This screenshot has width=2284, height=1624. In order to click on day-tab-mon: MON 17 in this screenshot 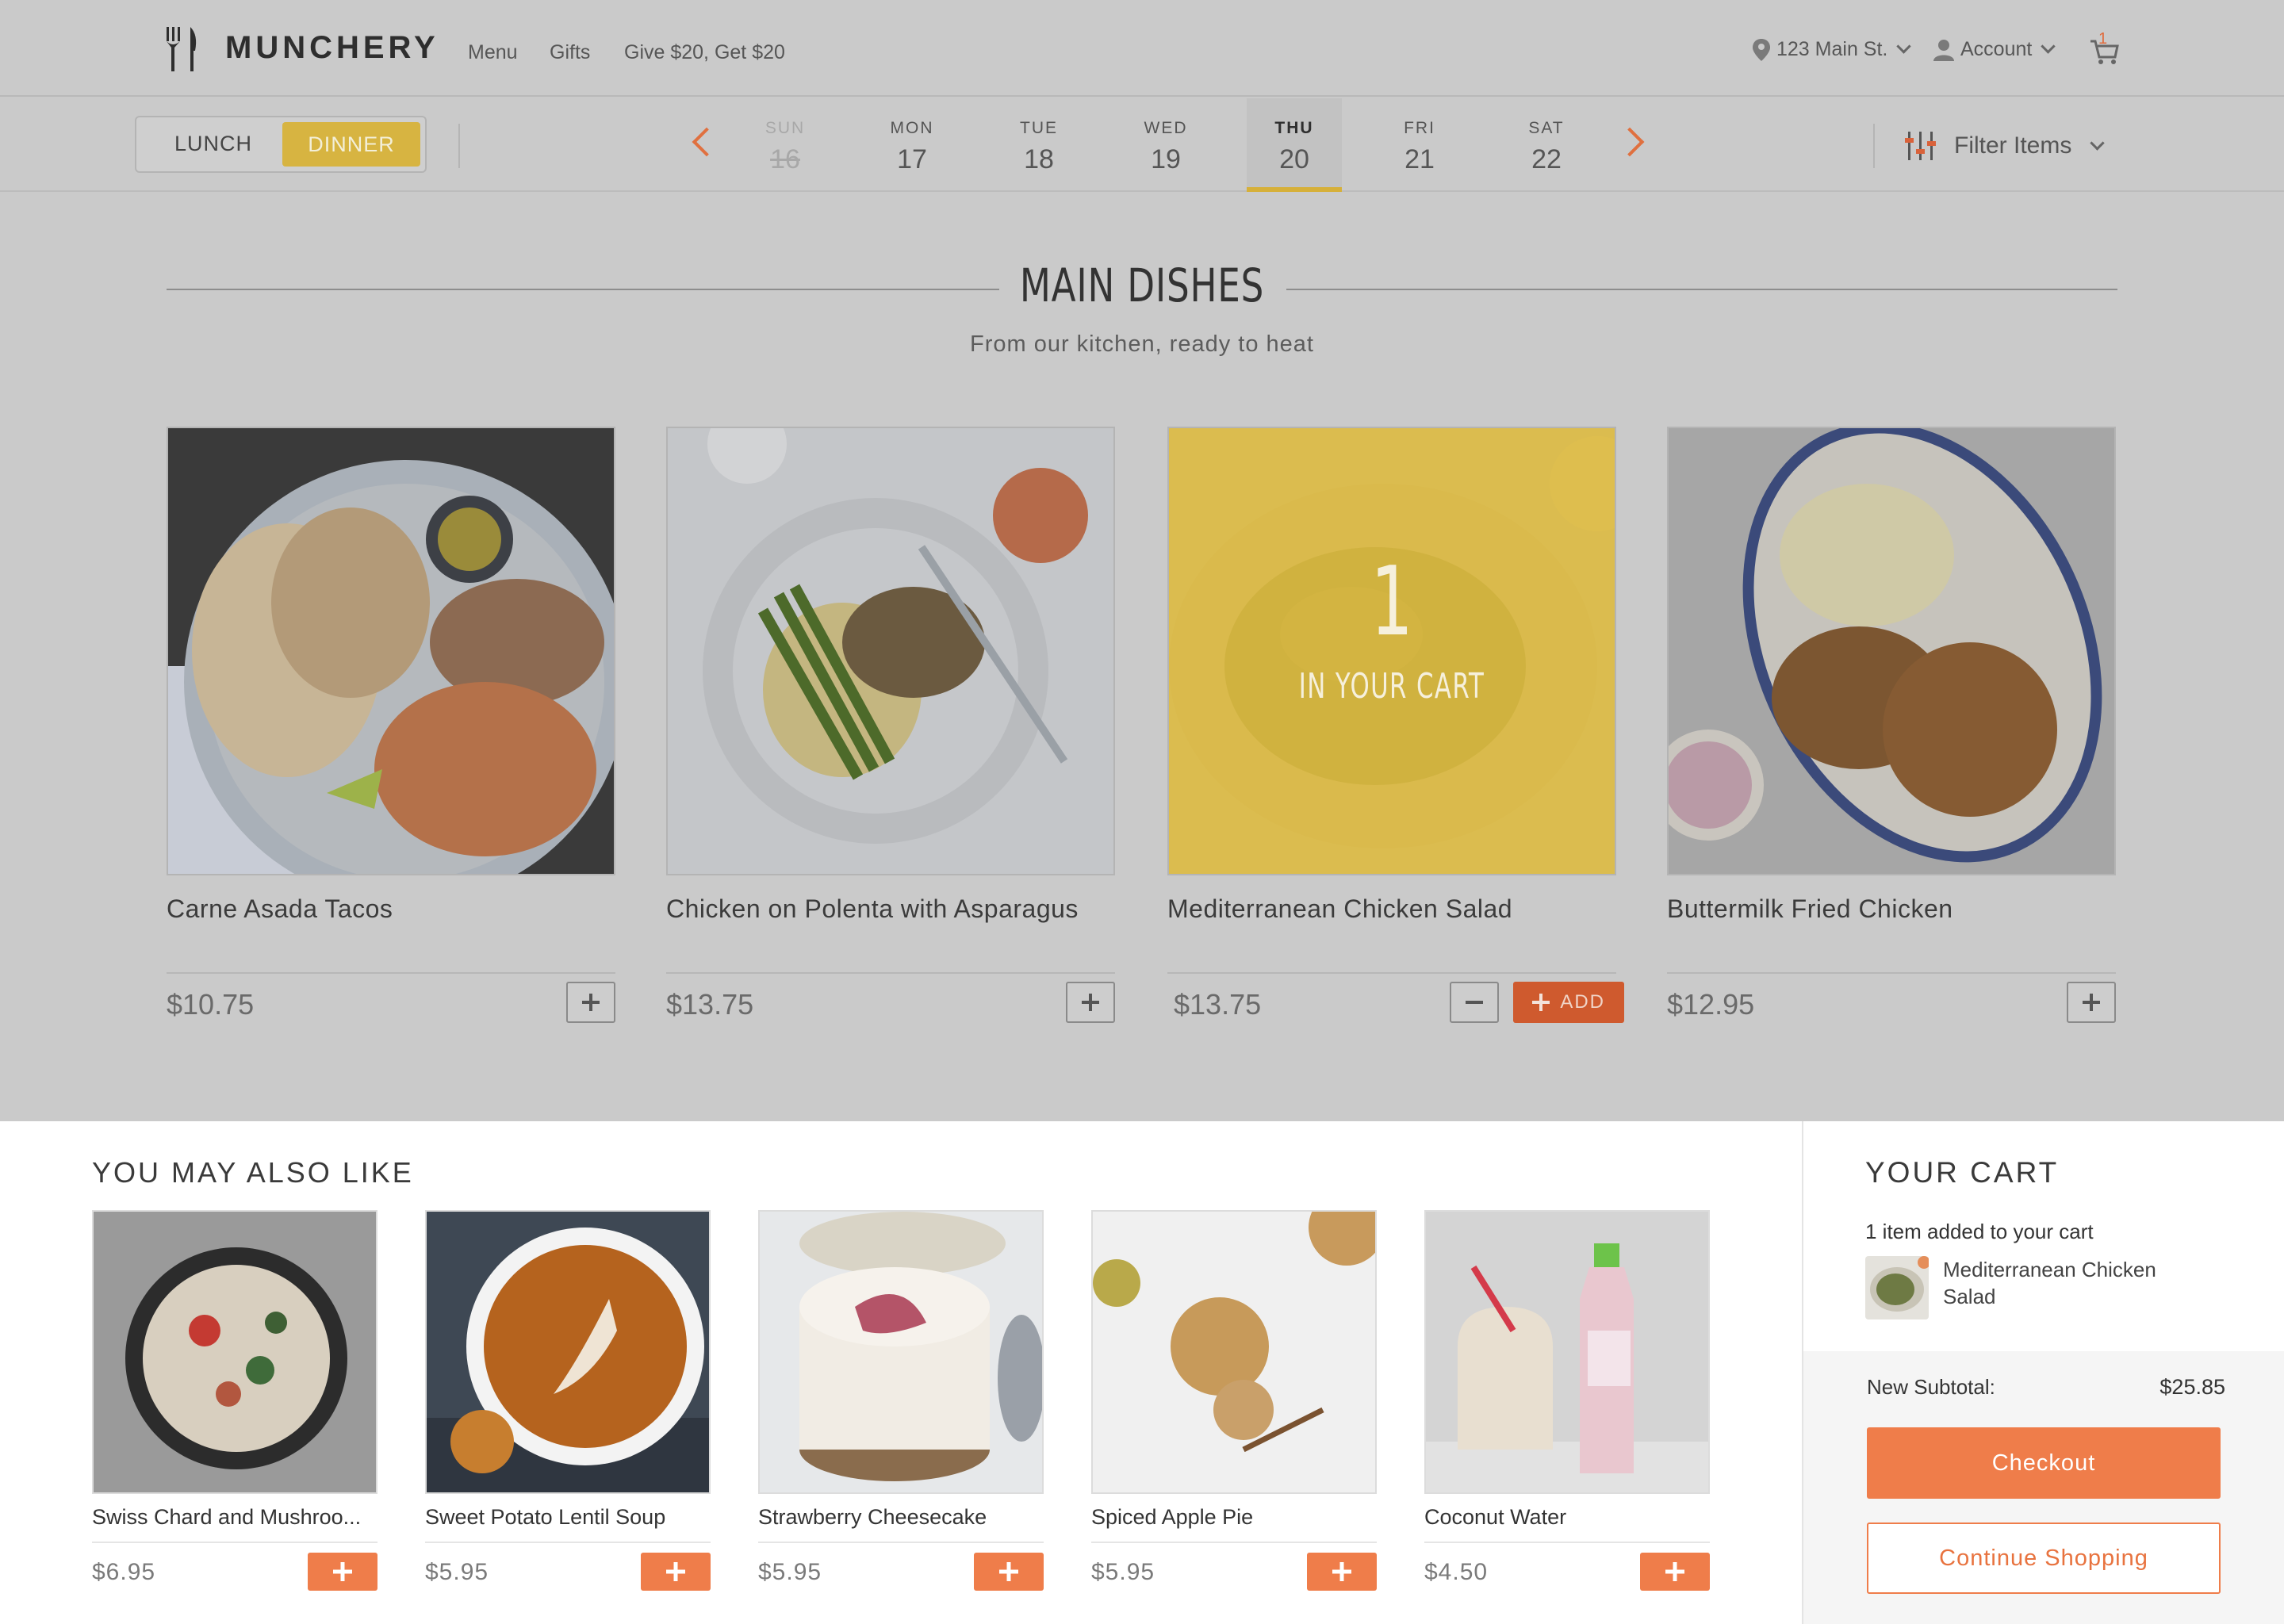, I will do `click(912, 147)`.